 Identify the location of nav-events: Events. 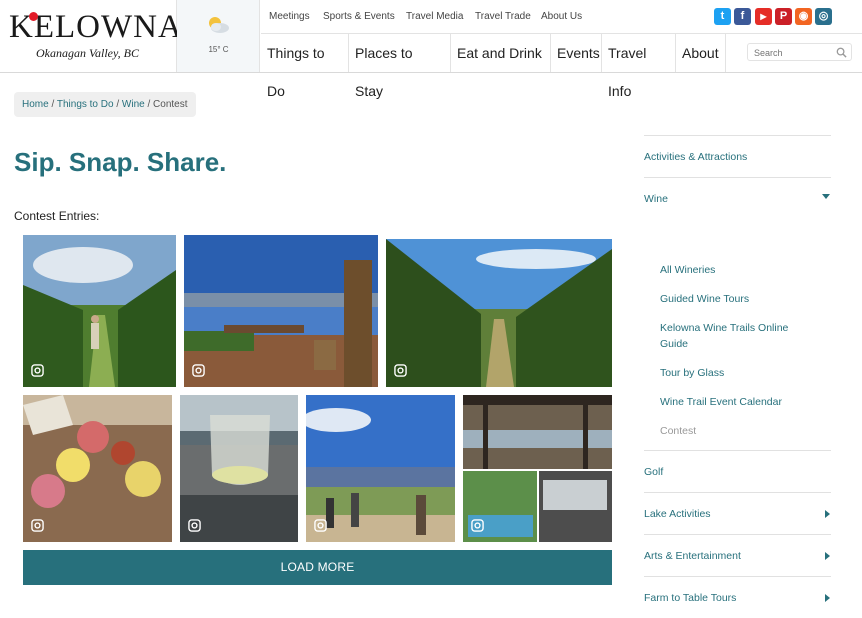
(576, 53).